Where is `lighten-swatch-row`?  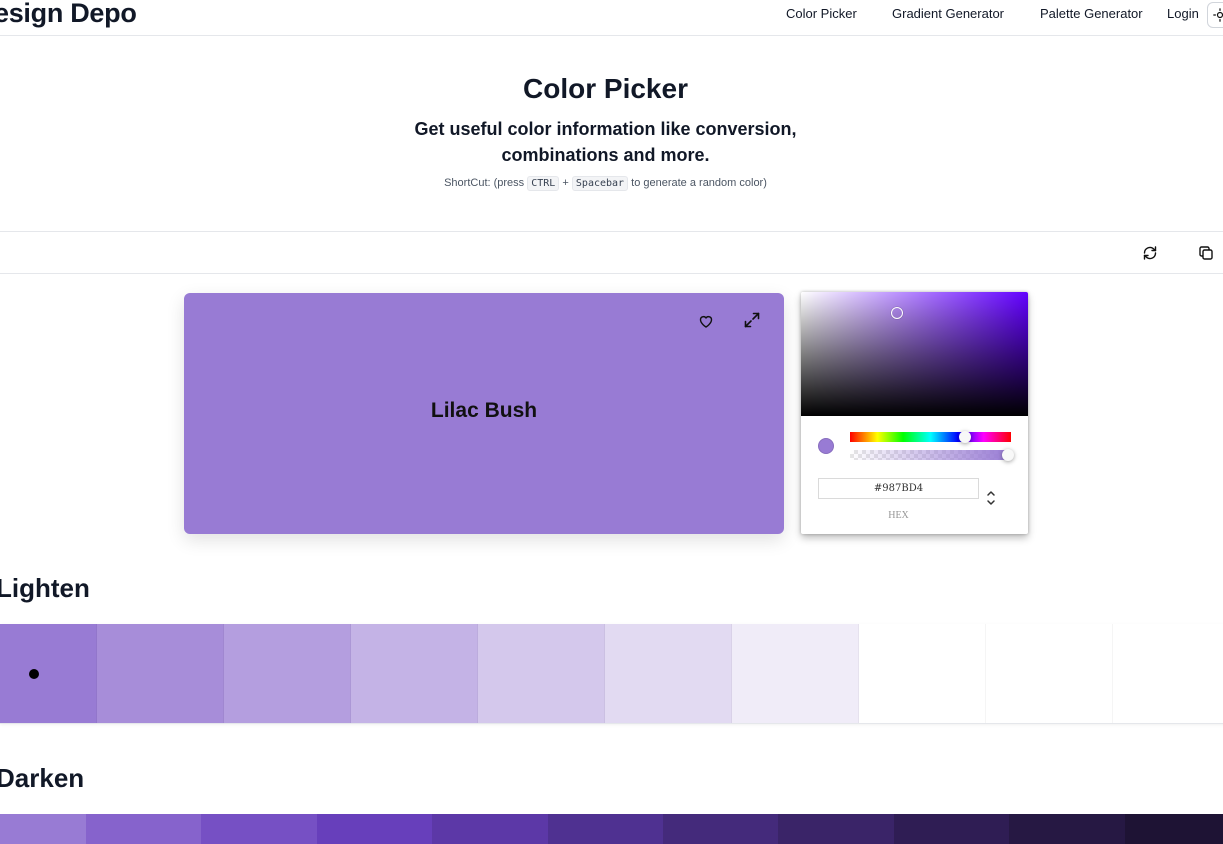 lighten-swatch-row is located at coordinates (611, 674).